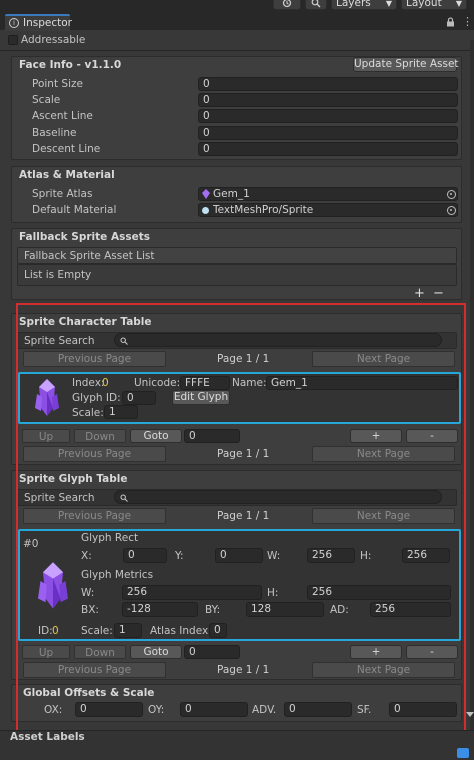  I want to click on point-size-label: Point Size, so click(57, 84).